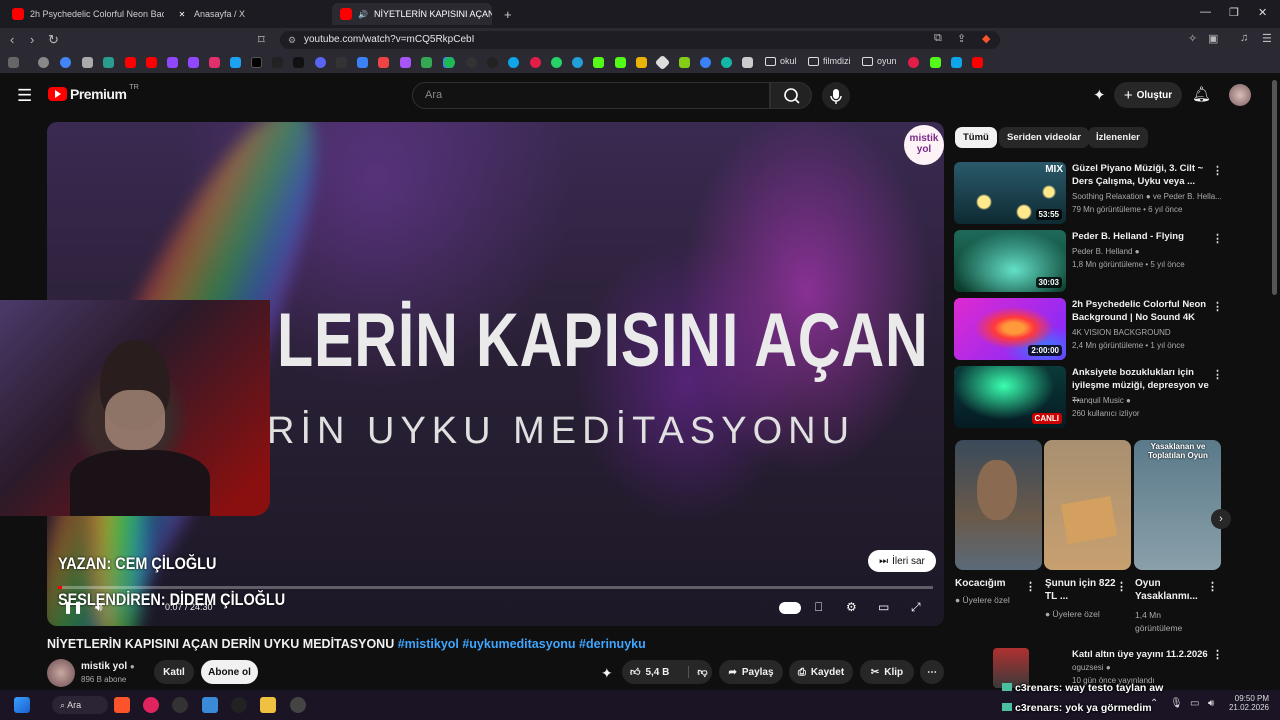 The width and height of the screenshot is (1280, 720). Describe the element at coordinates (836, 96) in the screenshot. I see `voice-search-button` at that location.